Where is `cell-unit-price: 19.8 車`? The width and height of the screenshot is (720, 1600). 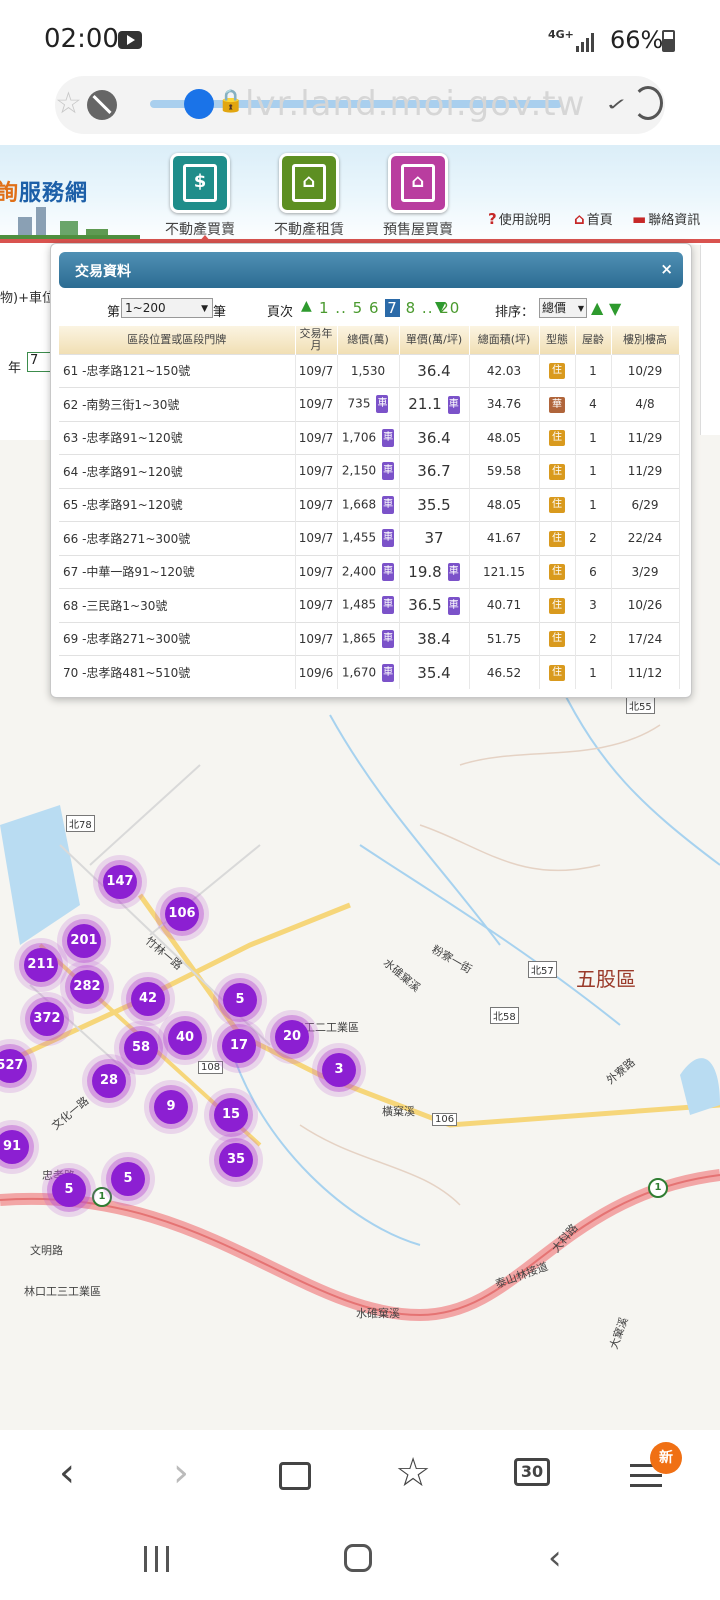 cell-unit-price: 19.8 車 is located at coordinates (434, 571).